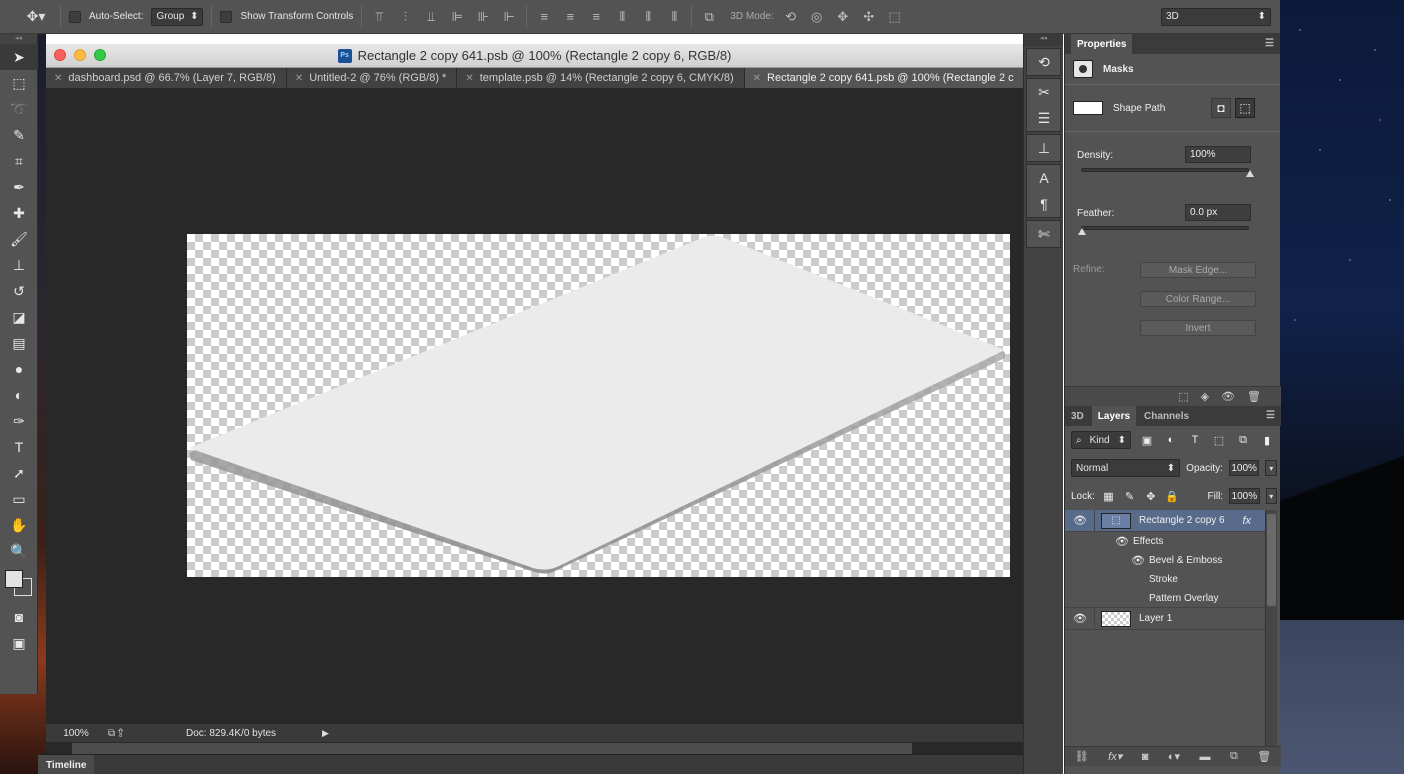 The height and width of the screenshot is (774, 1404). Describe the element at coordinates (226, 16) in the screenshot. I see `show-transform-checkbox` at that location.